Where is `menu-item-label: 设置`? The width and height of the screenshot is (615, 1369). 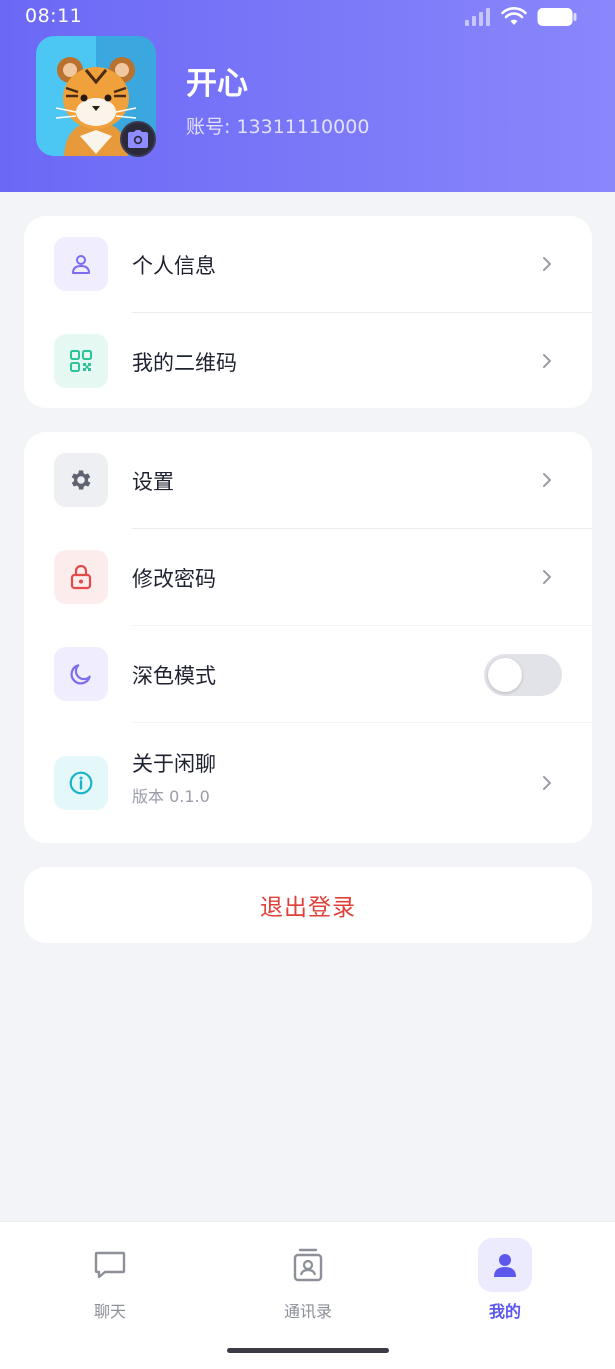 menu-item-label: 设置 is located at coordinates (153, 482).